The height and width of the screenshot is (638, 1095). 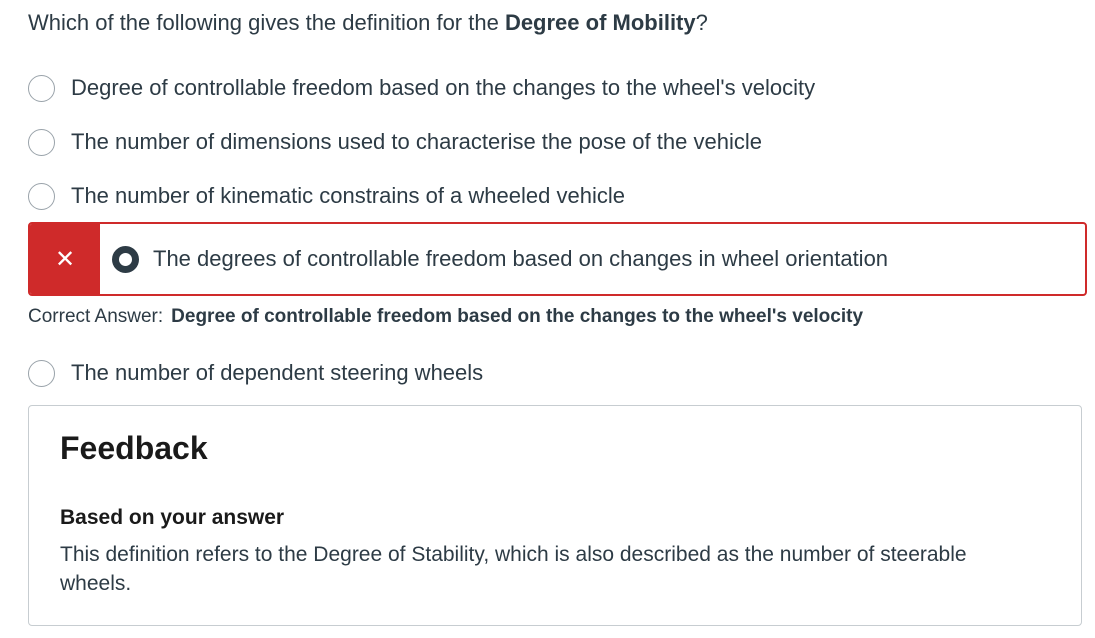 What do you see at coordinates (701, 22) in the screenshot?
I see `question-suffix: ?` at bounding box center [701, 22].